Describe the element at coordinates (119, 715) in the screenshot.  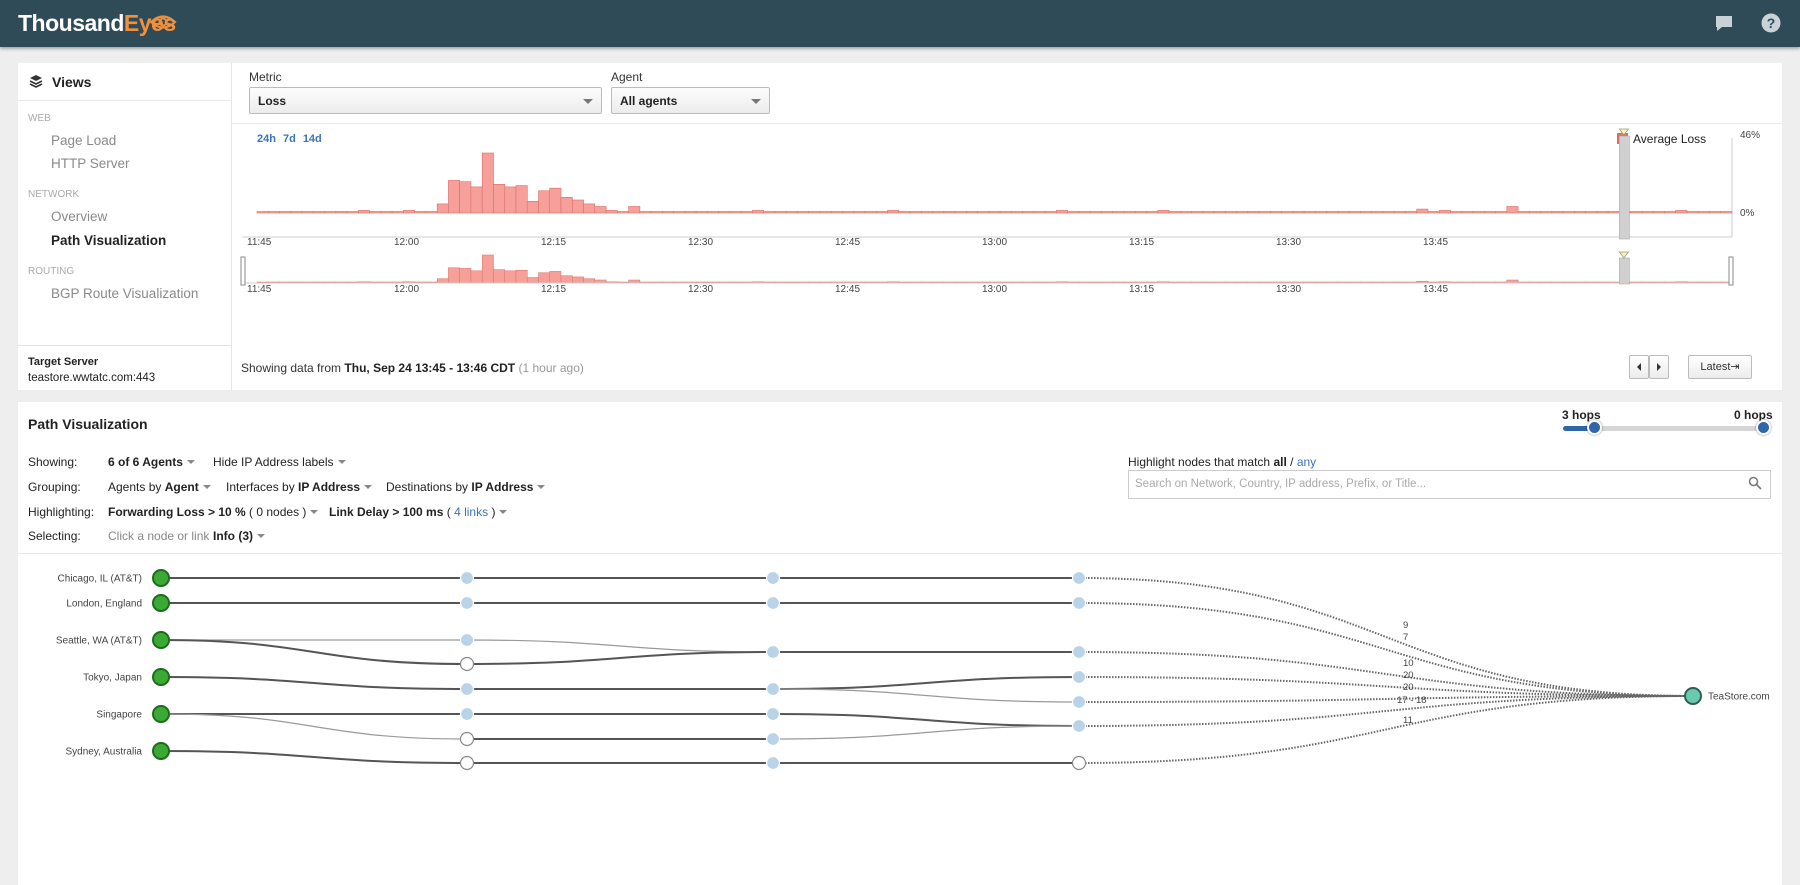
I see `agent-label: Singapore` at that location.